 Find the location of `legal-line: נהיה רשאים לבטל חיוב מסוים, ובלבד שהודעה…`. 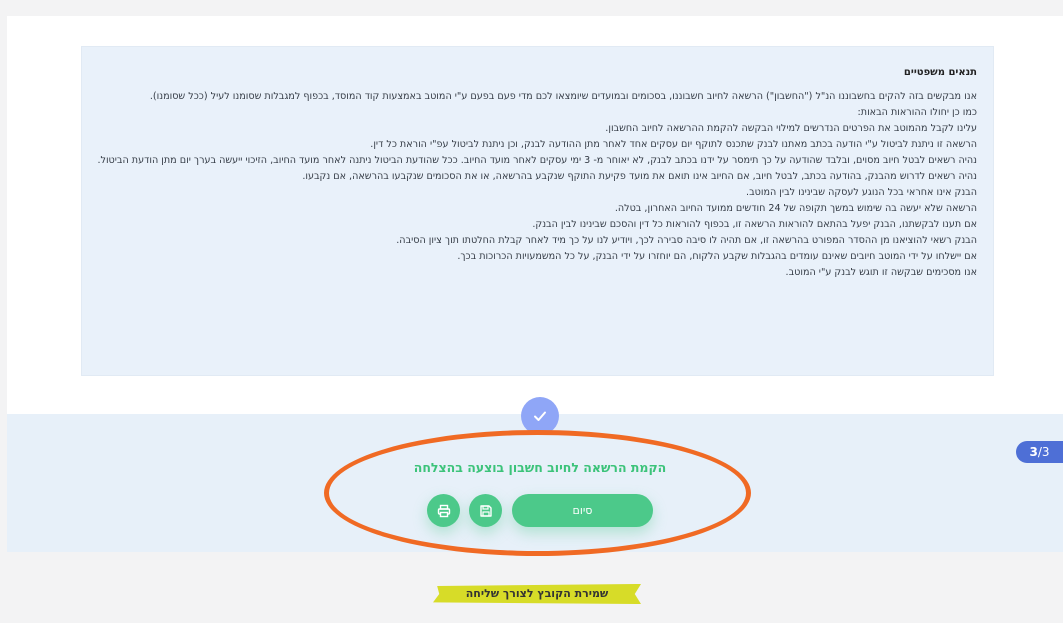

legal-line: נהיה רשאים לבטל חיוב מסוים, ובלבד שהודעה… is located at coordinates (537, 160).